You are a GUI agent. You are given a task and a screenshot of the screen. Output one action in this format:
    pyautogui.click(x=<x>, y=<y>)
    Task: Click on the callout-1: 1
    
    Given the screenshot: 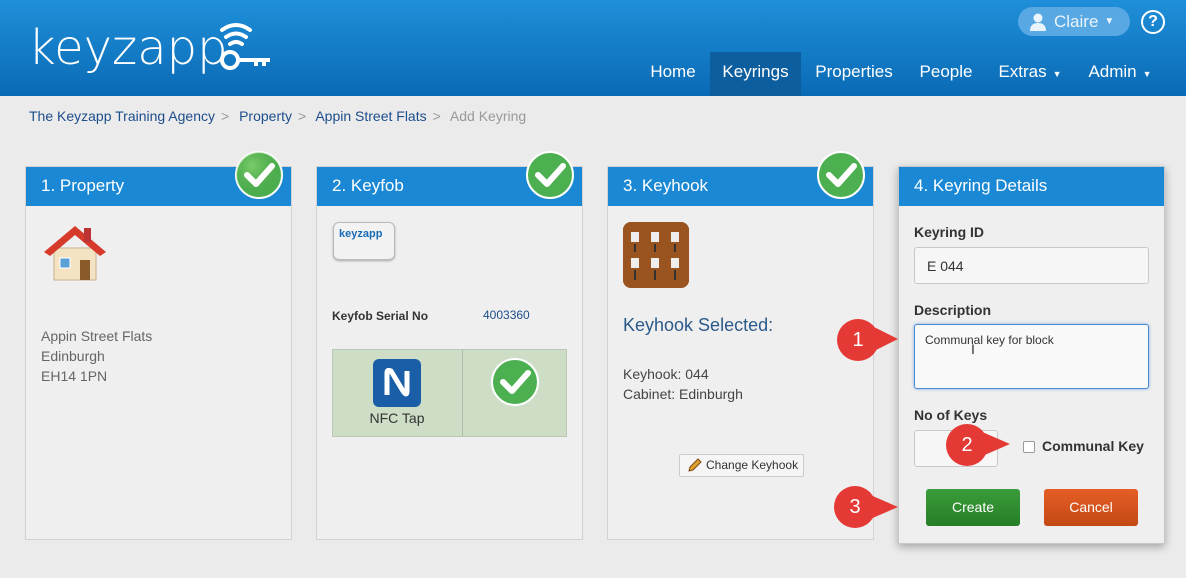 What is the action you would take?
    pyautogui.click(x=867, y=340)
    